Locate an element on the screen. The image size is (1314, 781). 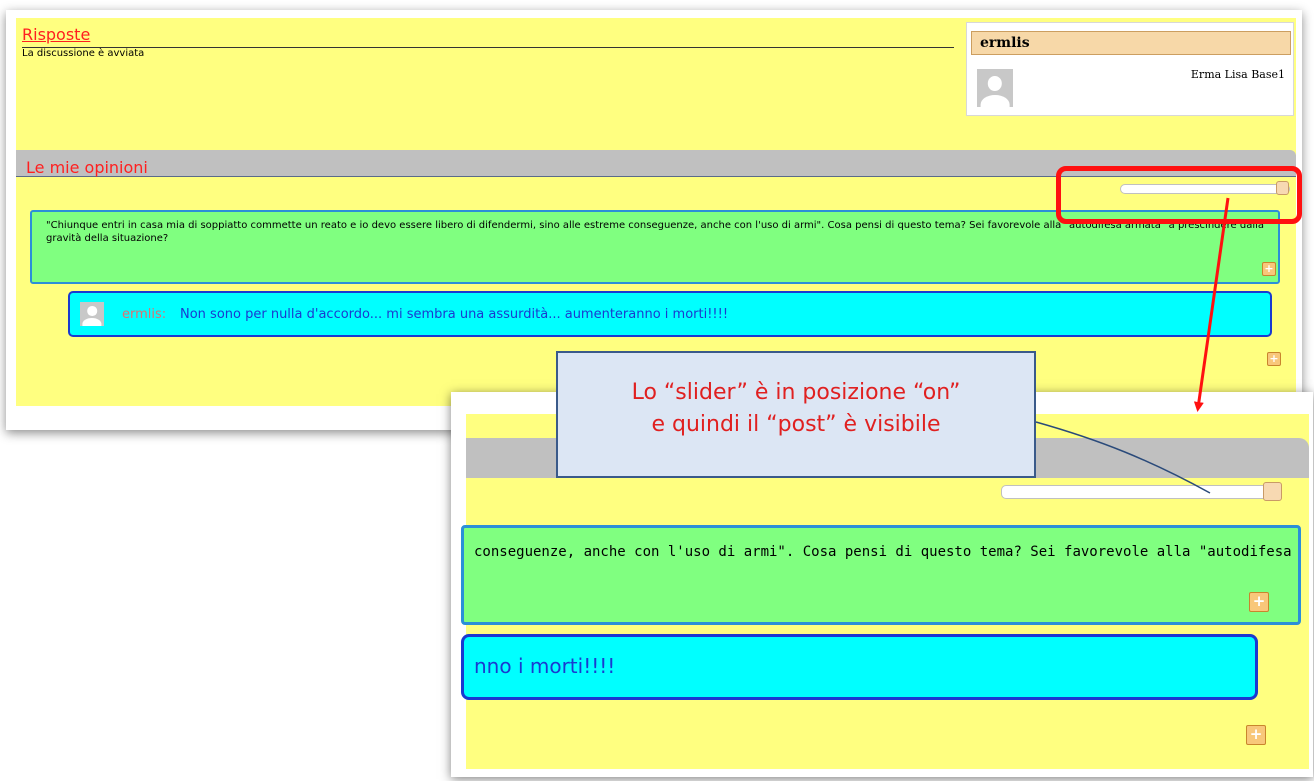
red-arrow is located at coordinates (1211, 304).